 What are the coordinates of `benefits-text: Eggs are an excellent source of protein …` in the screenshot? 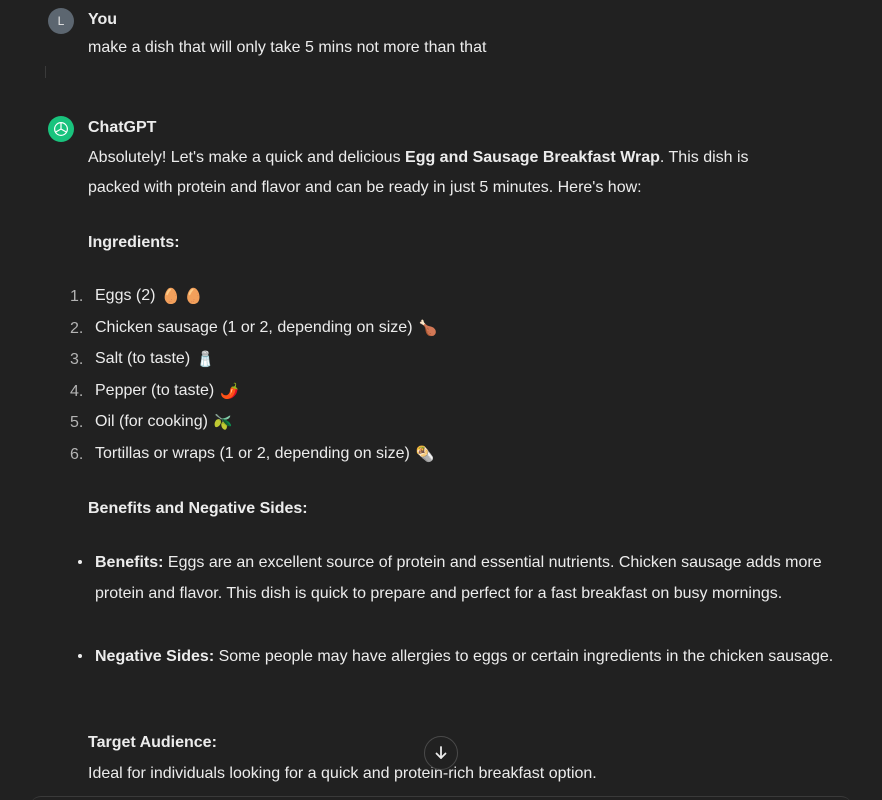 It's located at (458, 578).